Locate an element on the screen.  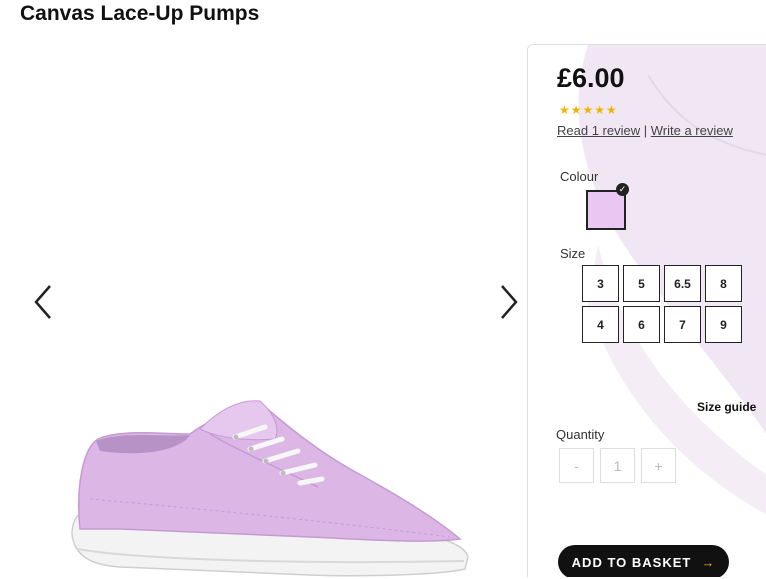
chevron-left-icon is located at coordinates (45, 302).